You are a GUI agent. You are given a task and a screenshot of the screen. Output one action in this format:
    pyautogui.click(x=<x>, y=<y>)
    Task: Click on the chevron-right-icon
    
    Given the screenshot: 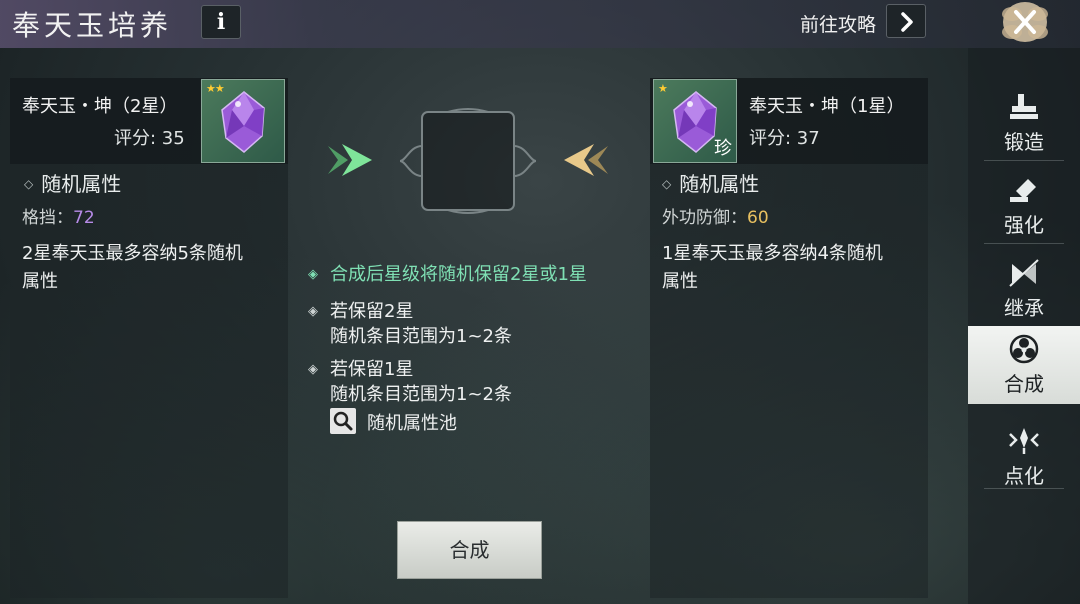 What is the action you would take?
    pyautogui.click(x=907, y=22)
    